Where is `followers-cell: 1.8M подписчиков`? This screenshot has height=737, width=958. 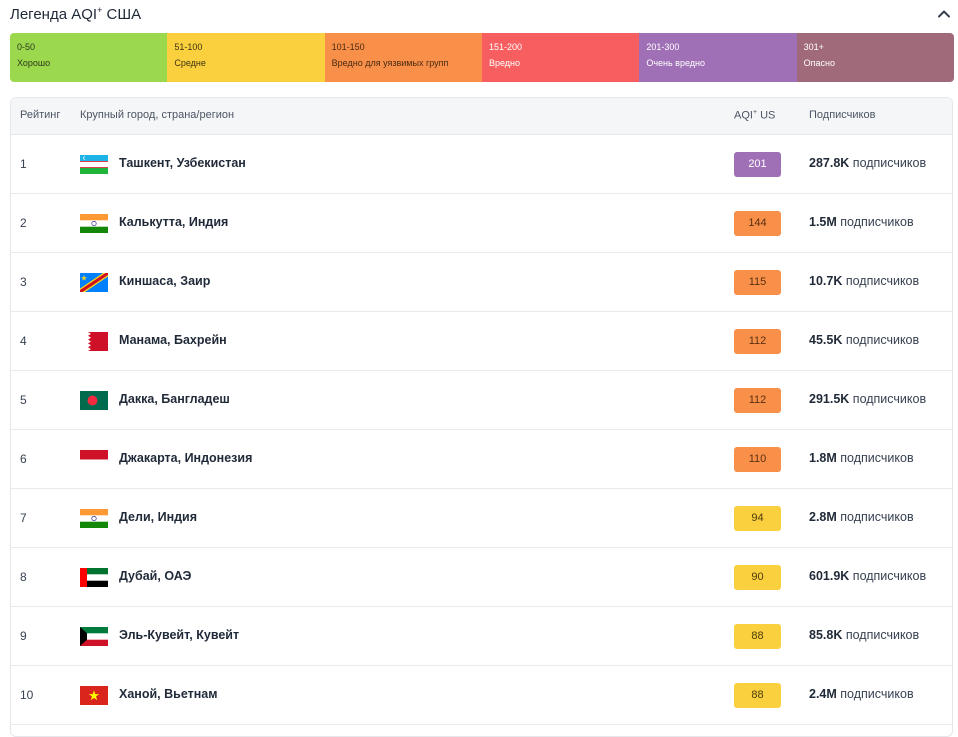
followers-cell: 1.8M подписчиков is located at coordinates (861, 458).